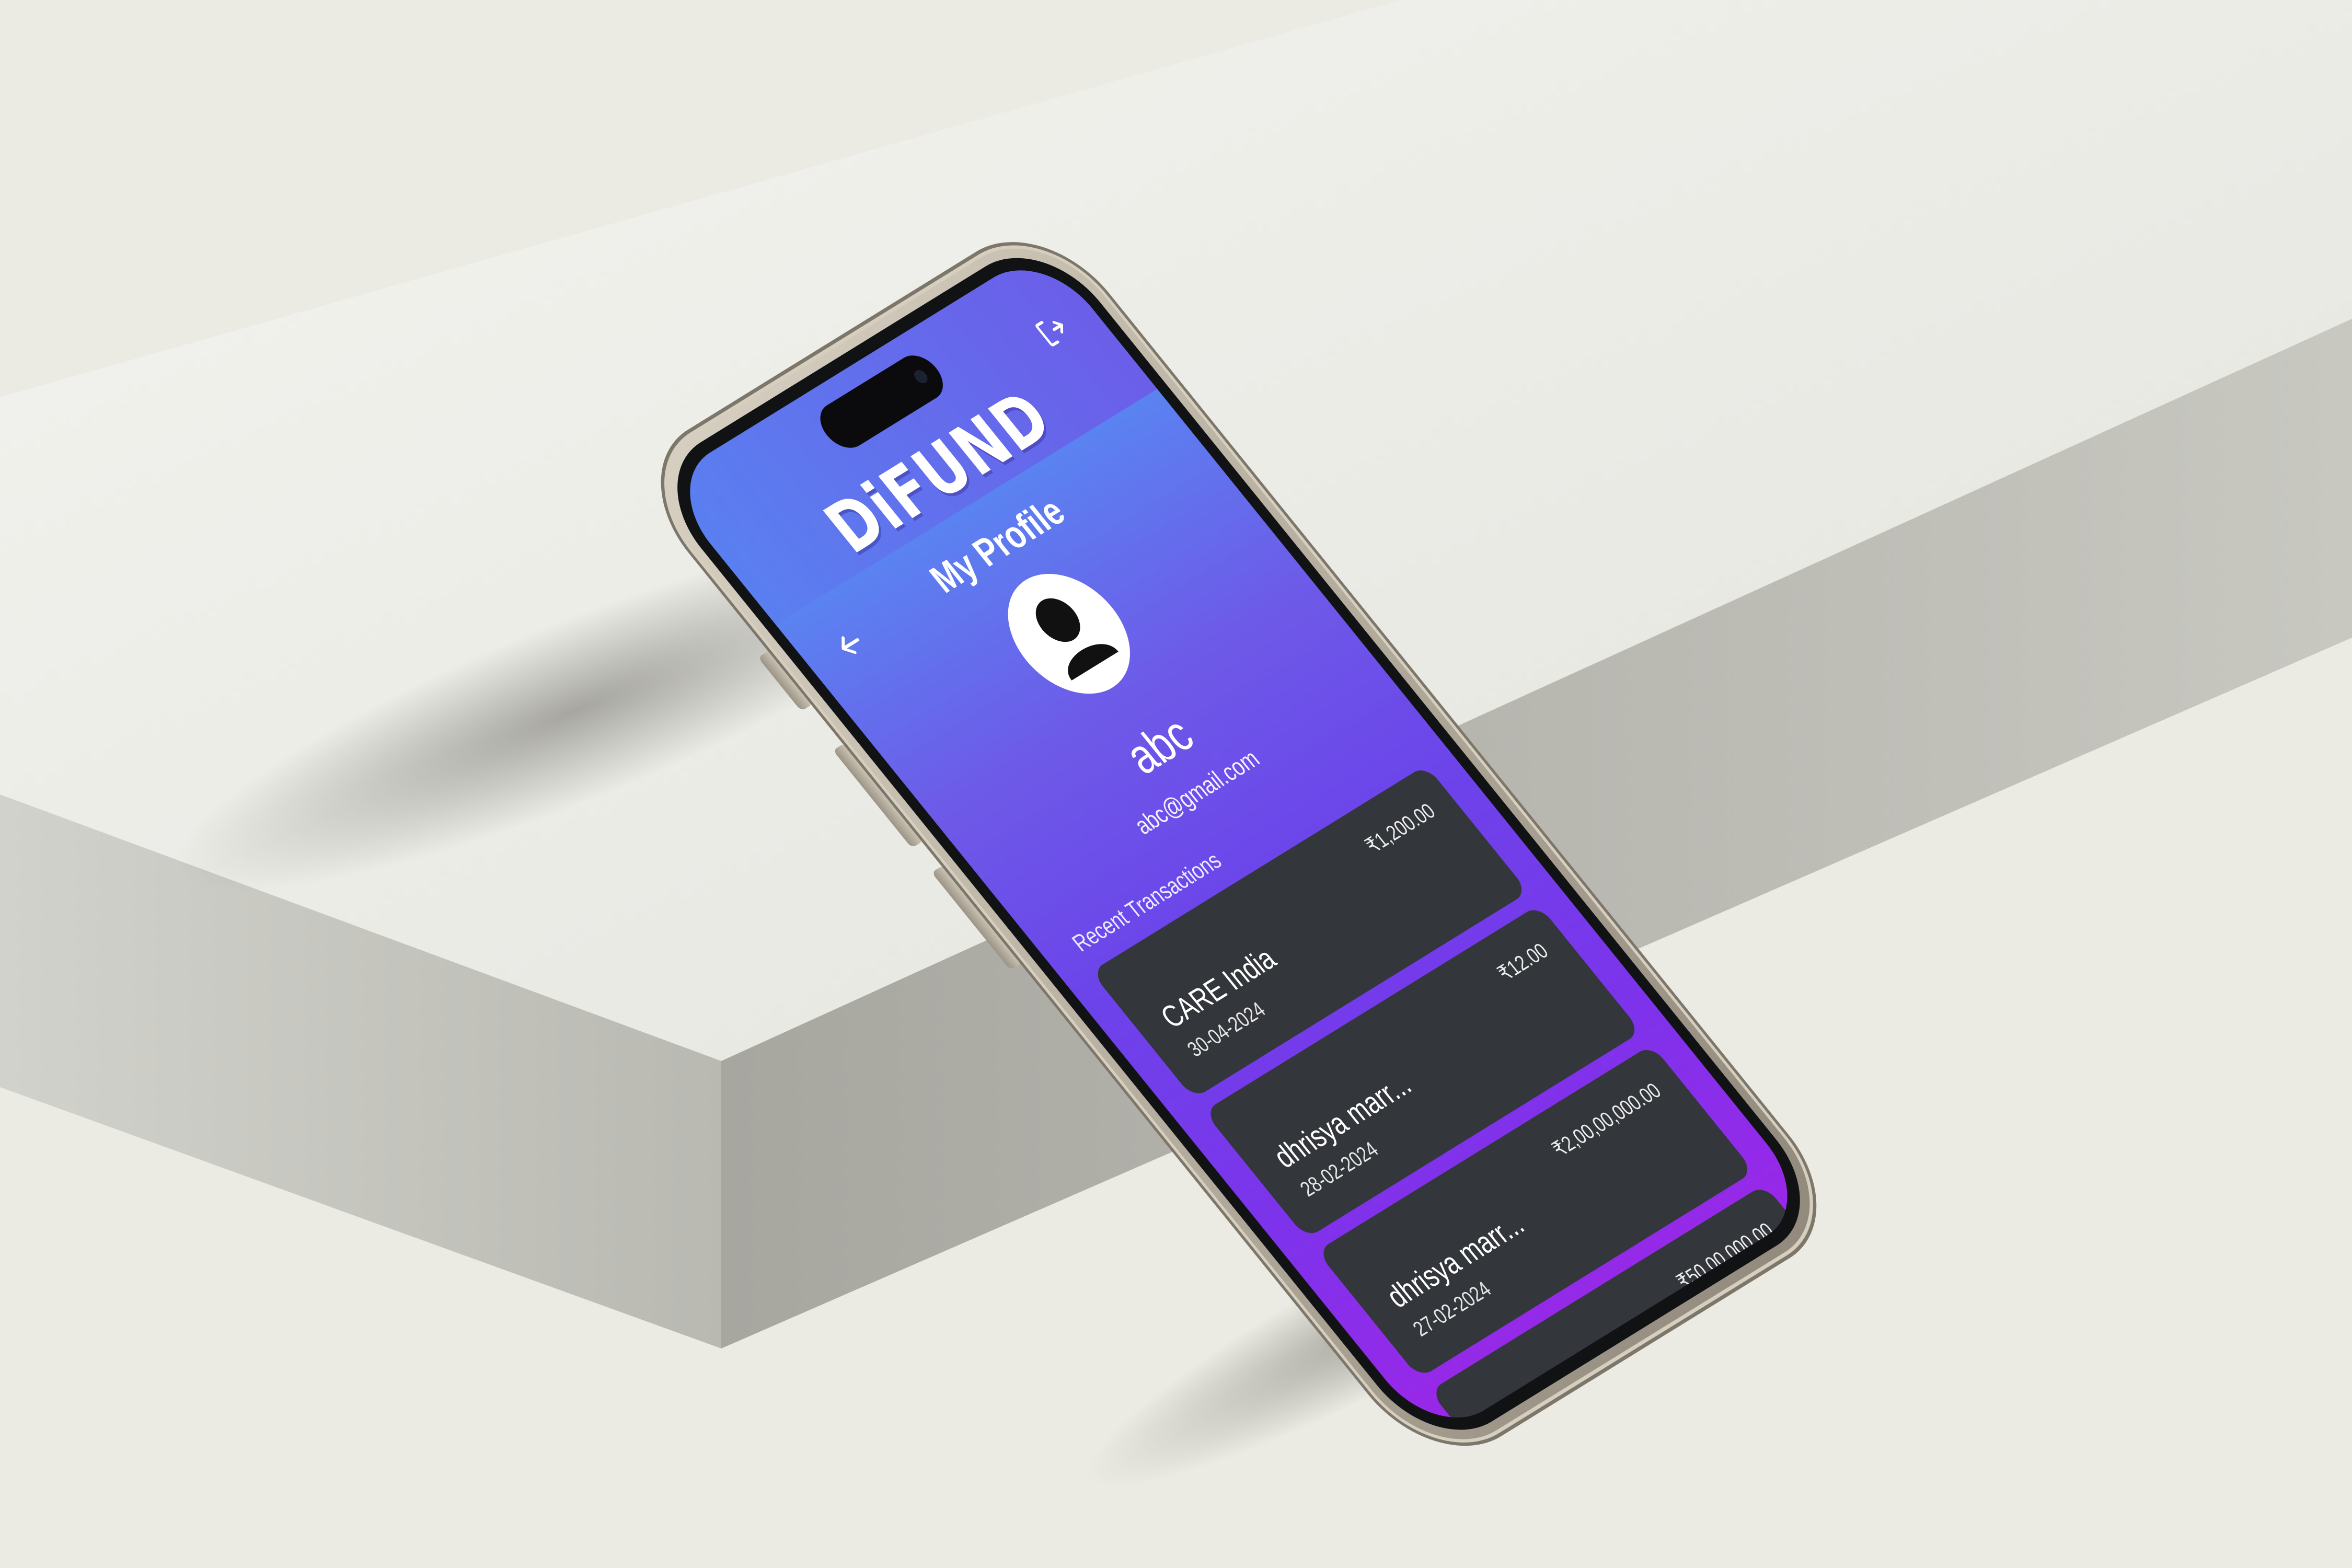 Image resolution: width=2352 pixels, height=1568 pixels. I want to click on user-icon, so click(1077, 639).